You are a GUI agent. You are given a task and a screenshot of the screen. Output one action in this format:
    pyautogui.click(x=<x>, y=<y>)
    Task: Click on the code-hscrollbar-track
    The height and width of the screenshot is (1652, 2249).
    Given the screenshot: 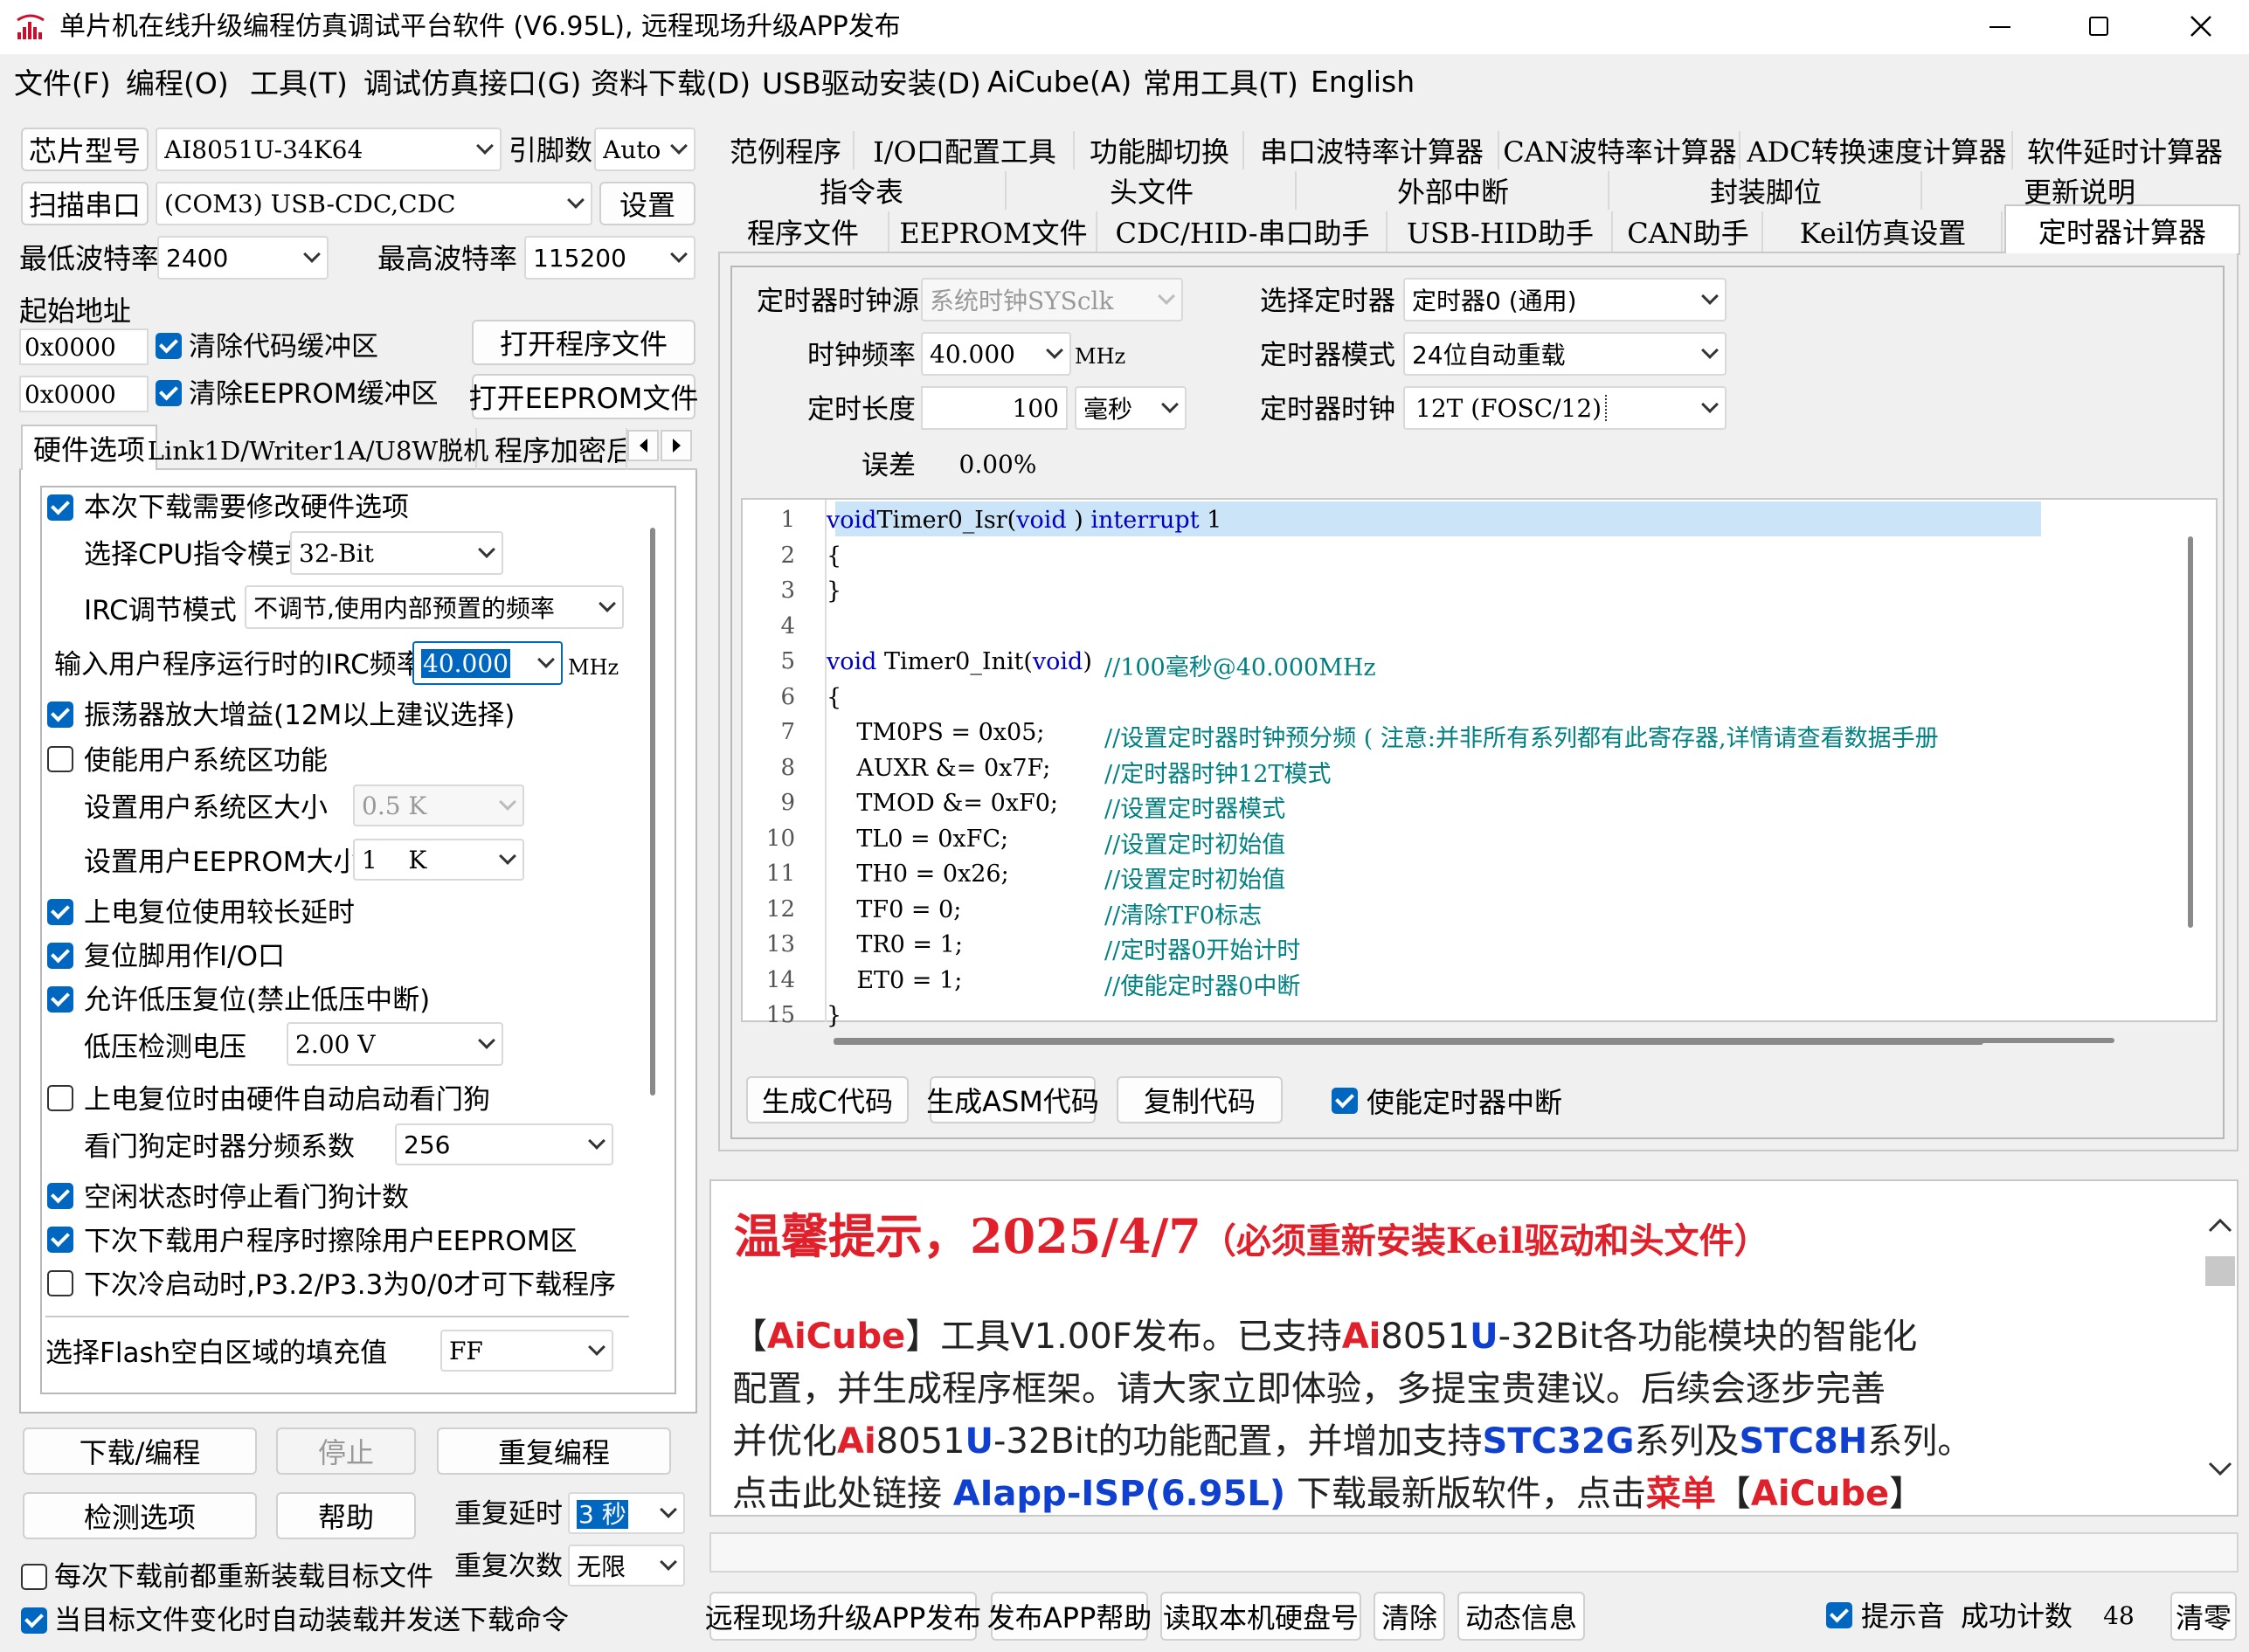 What is the action you would take?
    pyautogui.click(x=1474, y=1040)
    